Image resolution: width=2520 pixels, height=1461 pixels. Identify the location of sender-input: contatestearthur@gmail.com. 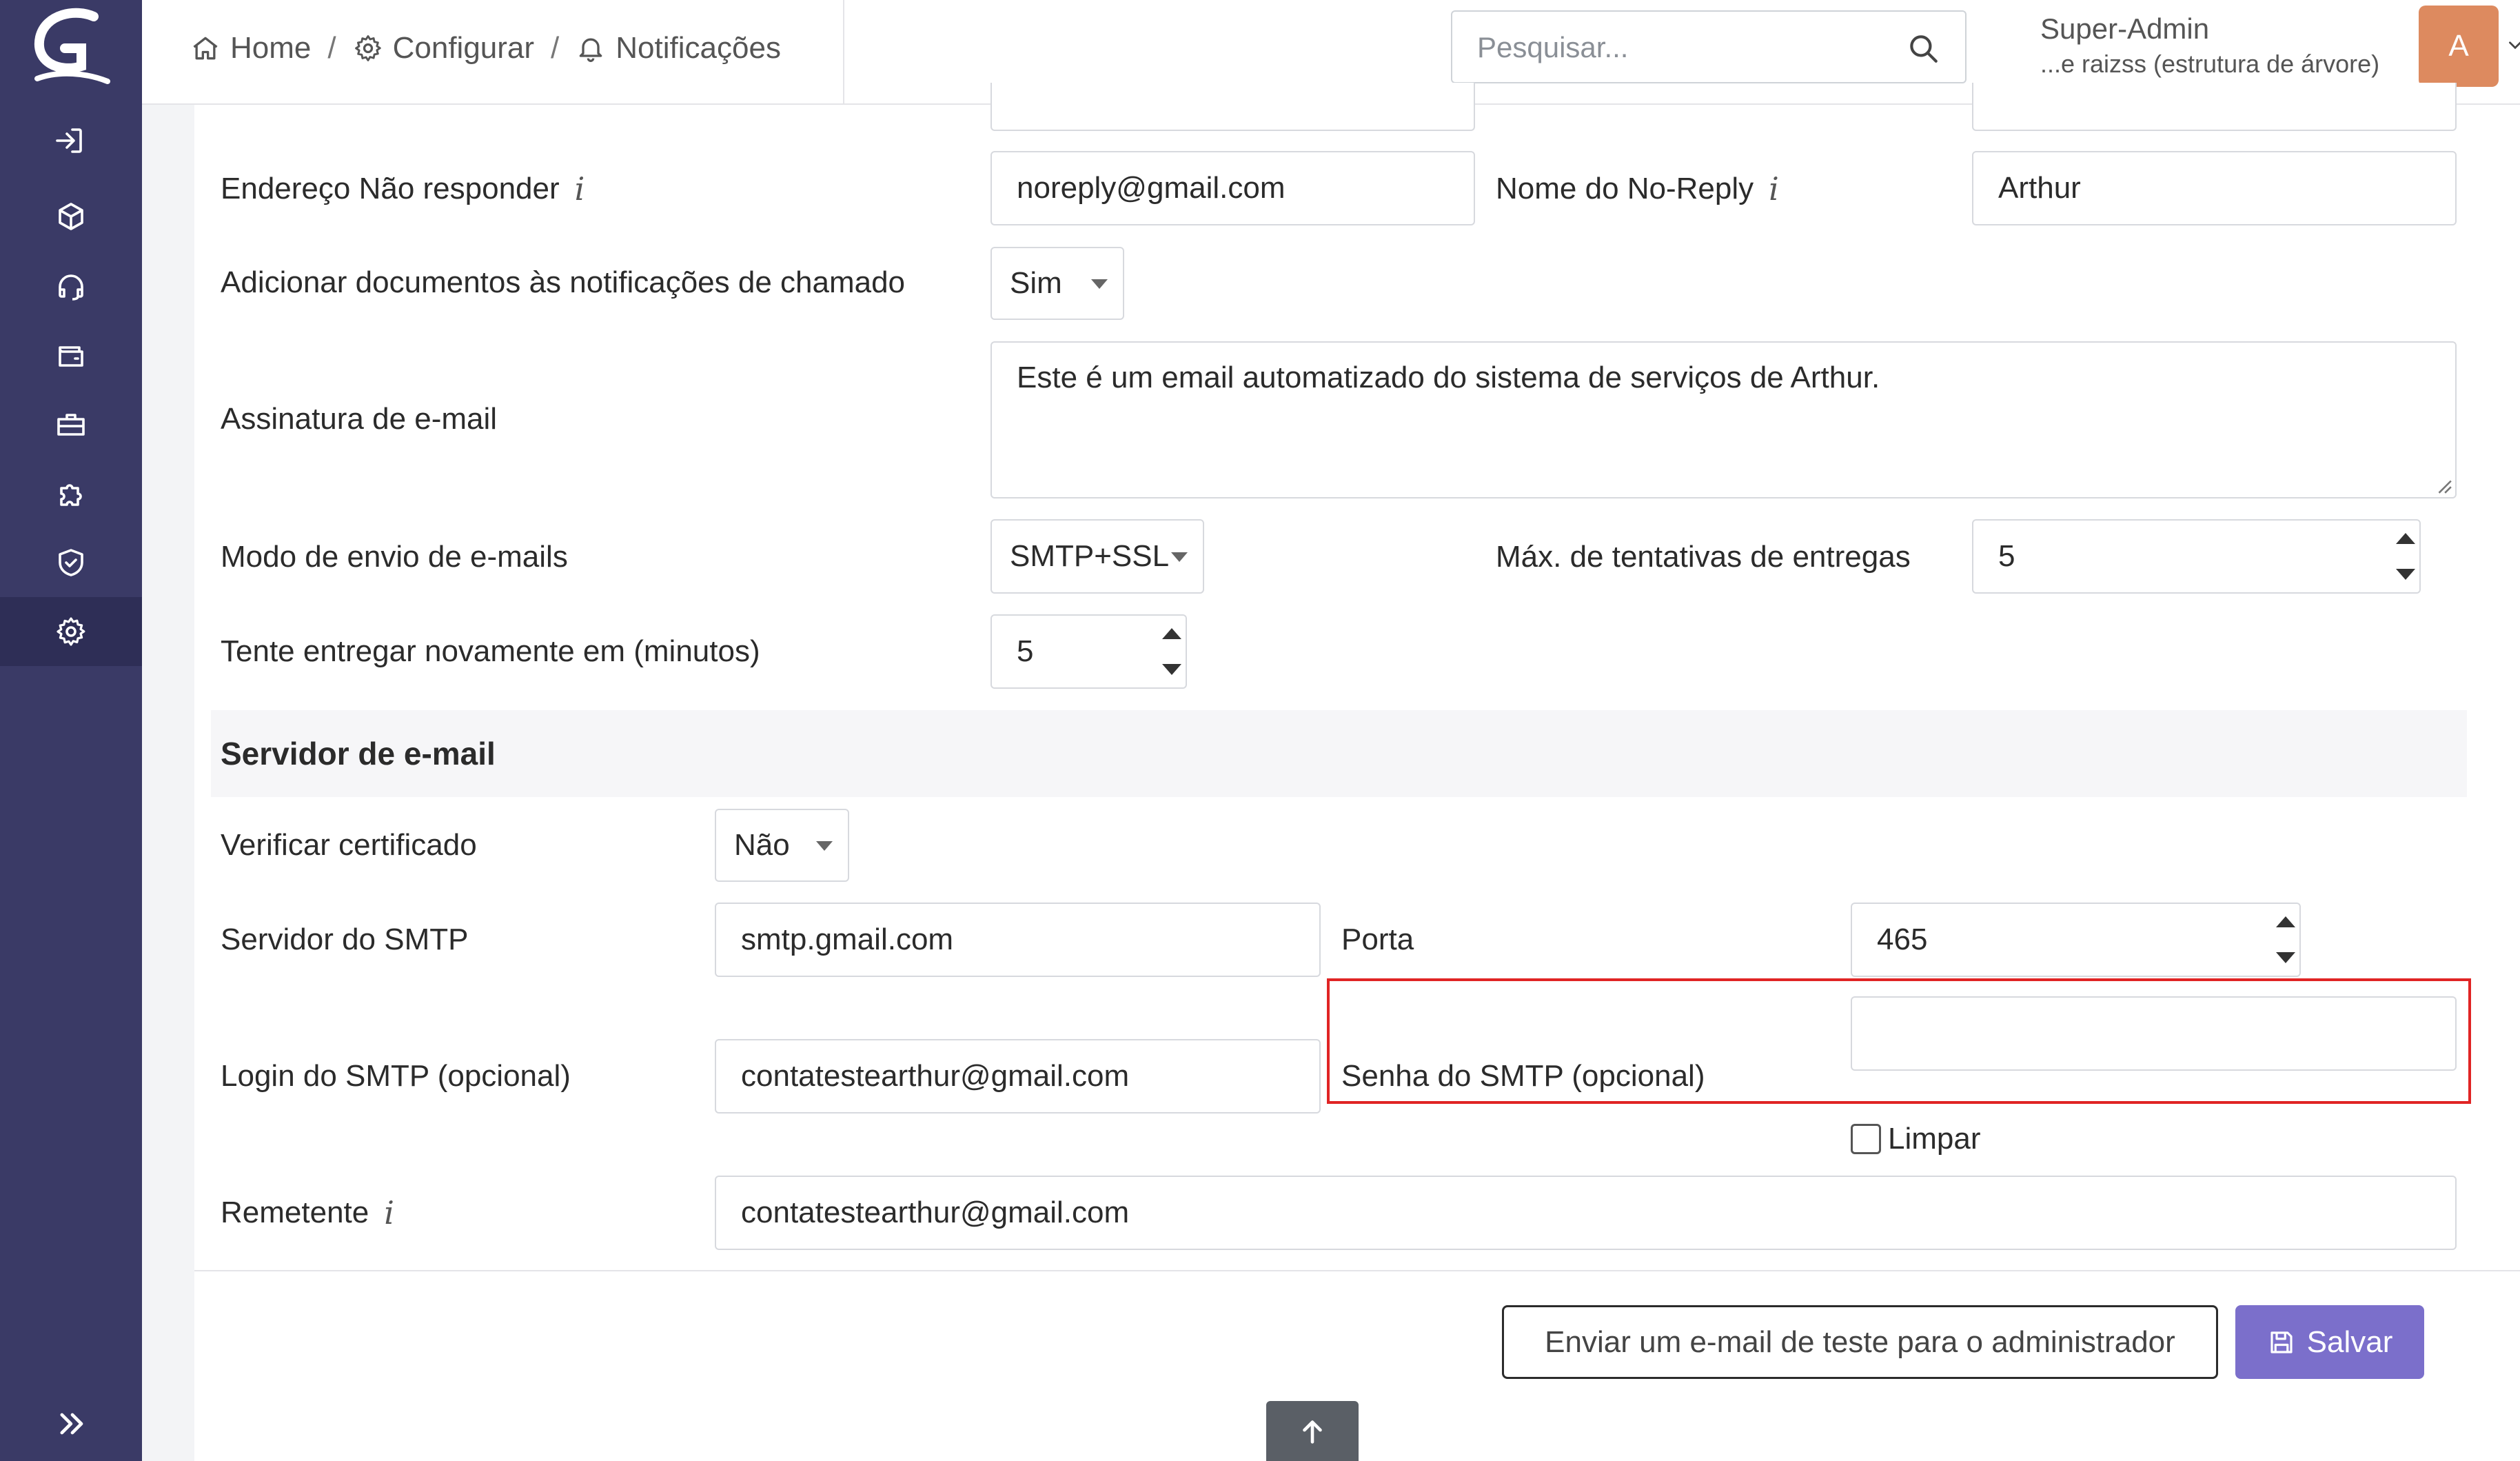
(1586, 1213).